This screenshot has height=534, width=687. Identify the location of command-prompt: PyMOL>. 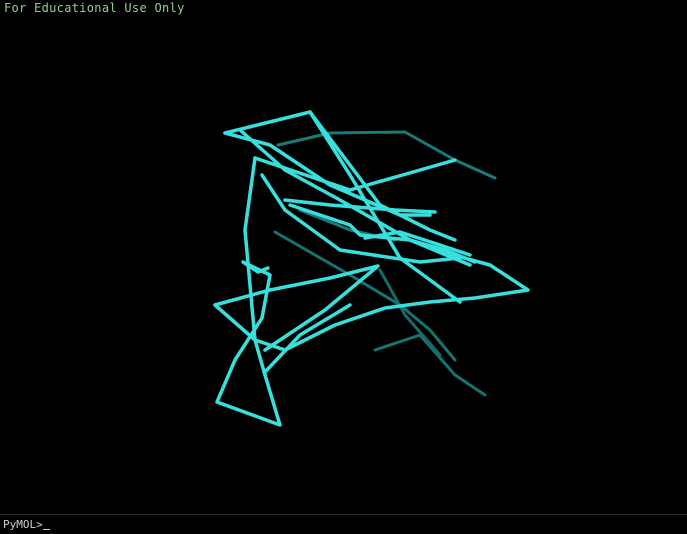
(23, 524).